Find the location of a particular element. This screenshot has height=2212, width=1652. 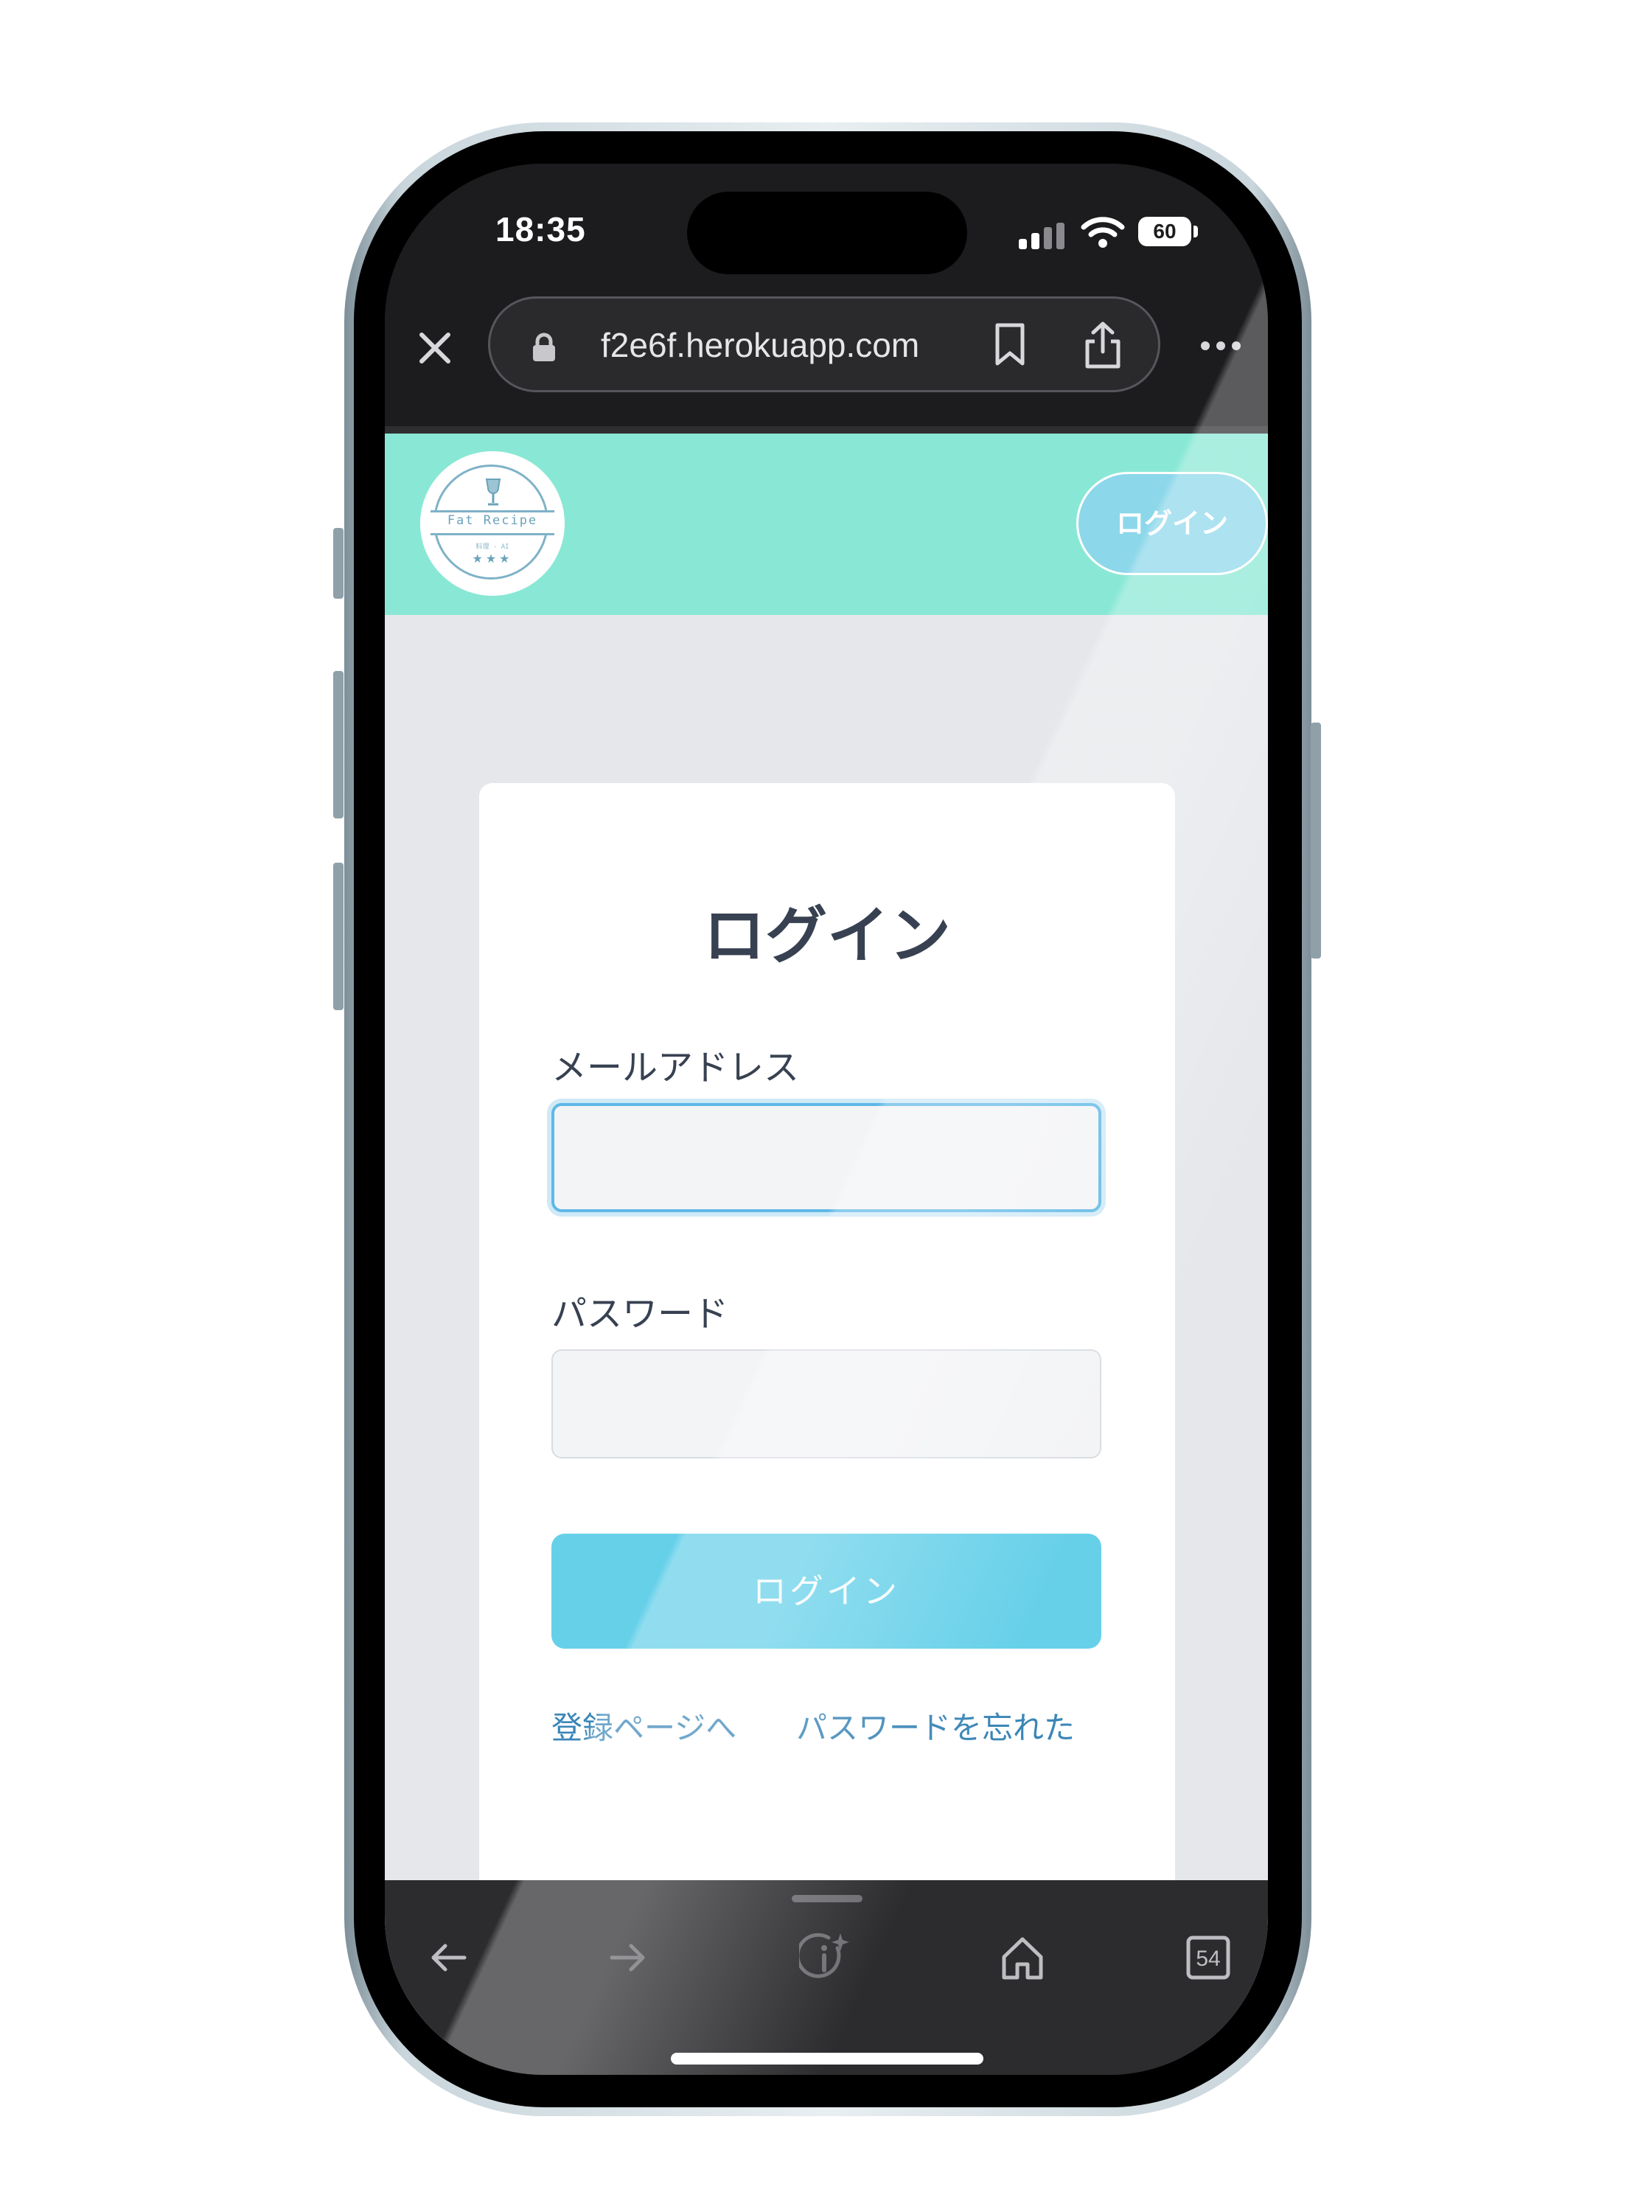

logo-subtext: 料理 - AI is located at coordinates (492, 547).